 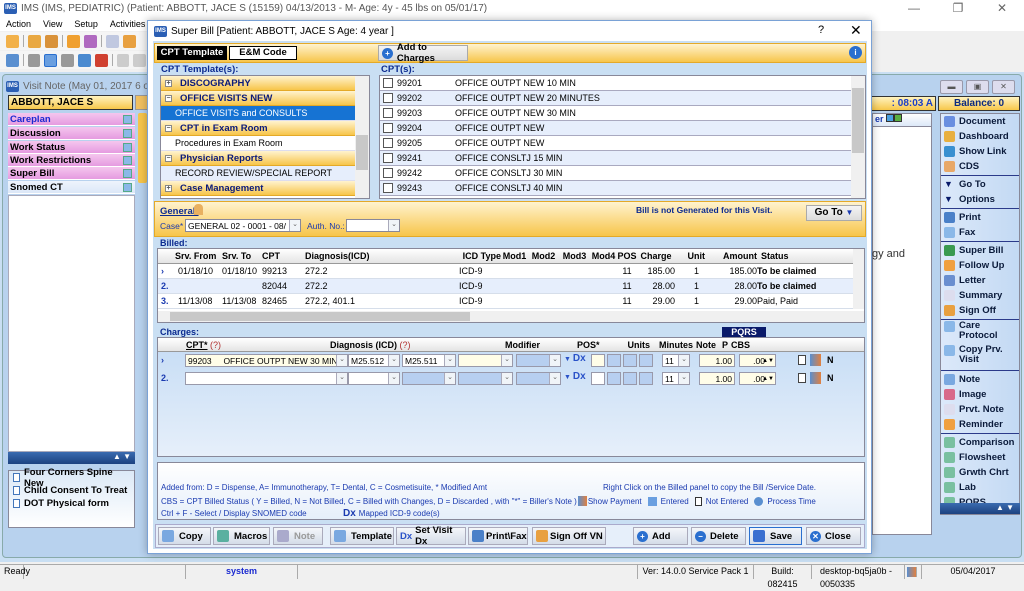 What do you see at coordinates (656, 256) in the screenshot?
I see `col-header: Charge` at bounding box center [656, 256].